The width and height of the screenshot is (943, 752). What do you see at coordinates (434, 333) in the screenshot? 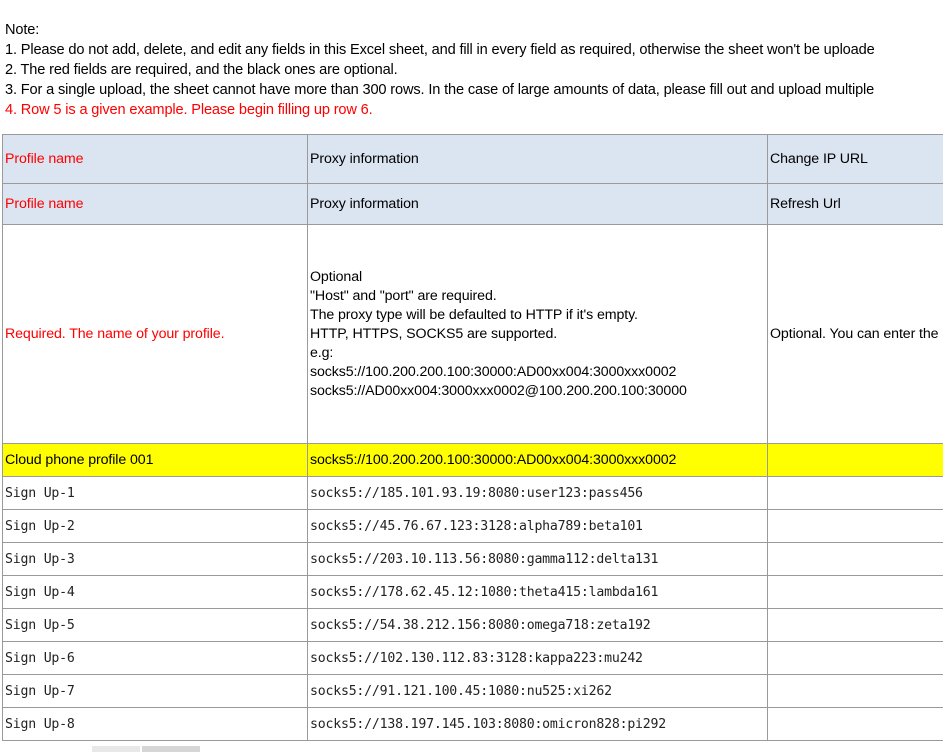
I see `desc-line: HTTP, HTTPS, SOCKS5 are supported.` at bounding box center [434, 333].